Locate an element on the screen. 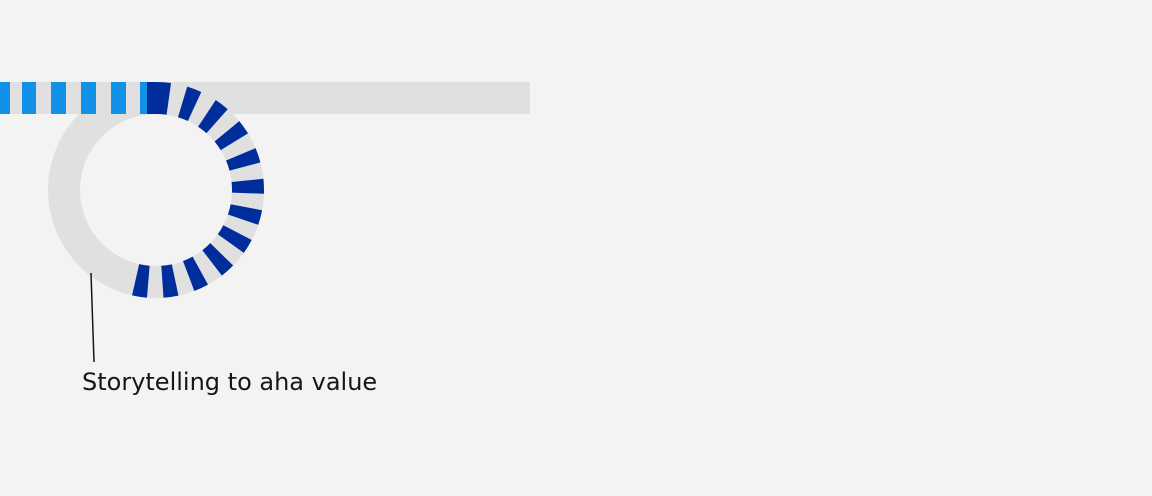  horizontal-track is located at coordinates (265, 98).